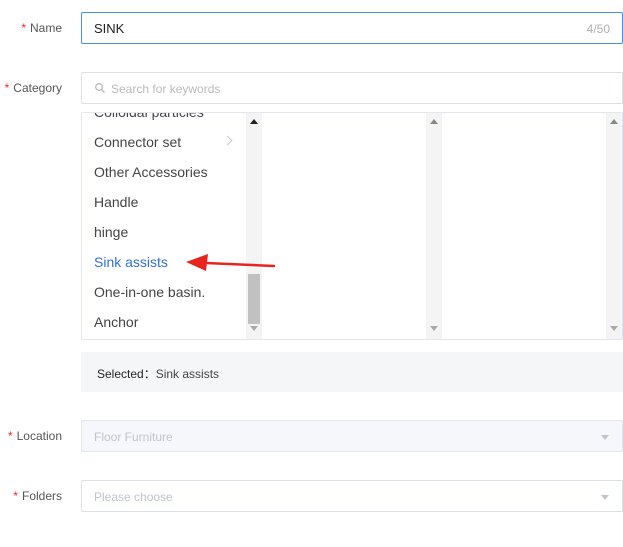 This screenshot has width=623, height=547. I want to click on category-label: * Category, so click(33, 88).